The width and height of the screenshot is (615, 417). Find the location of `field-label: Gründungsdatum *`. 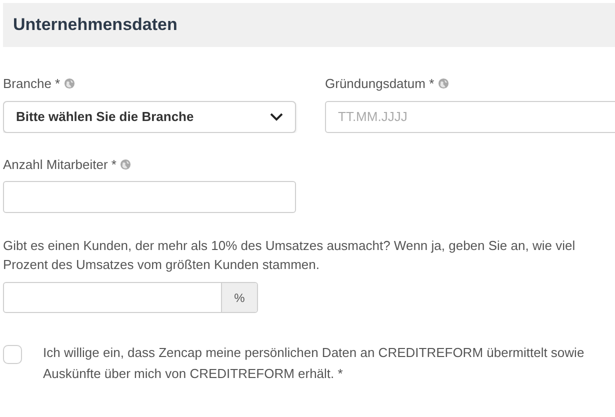

field-label: Gründungsdatum * is located at coordinates (379, 84).